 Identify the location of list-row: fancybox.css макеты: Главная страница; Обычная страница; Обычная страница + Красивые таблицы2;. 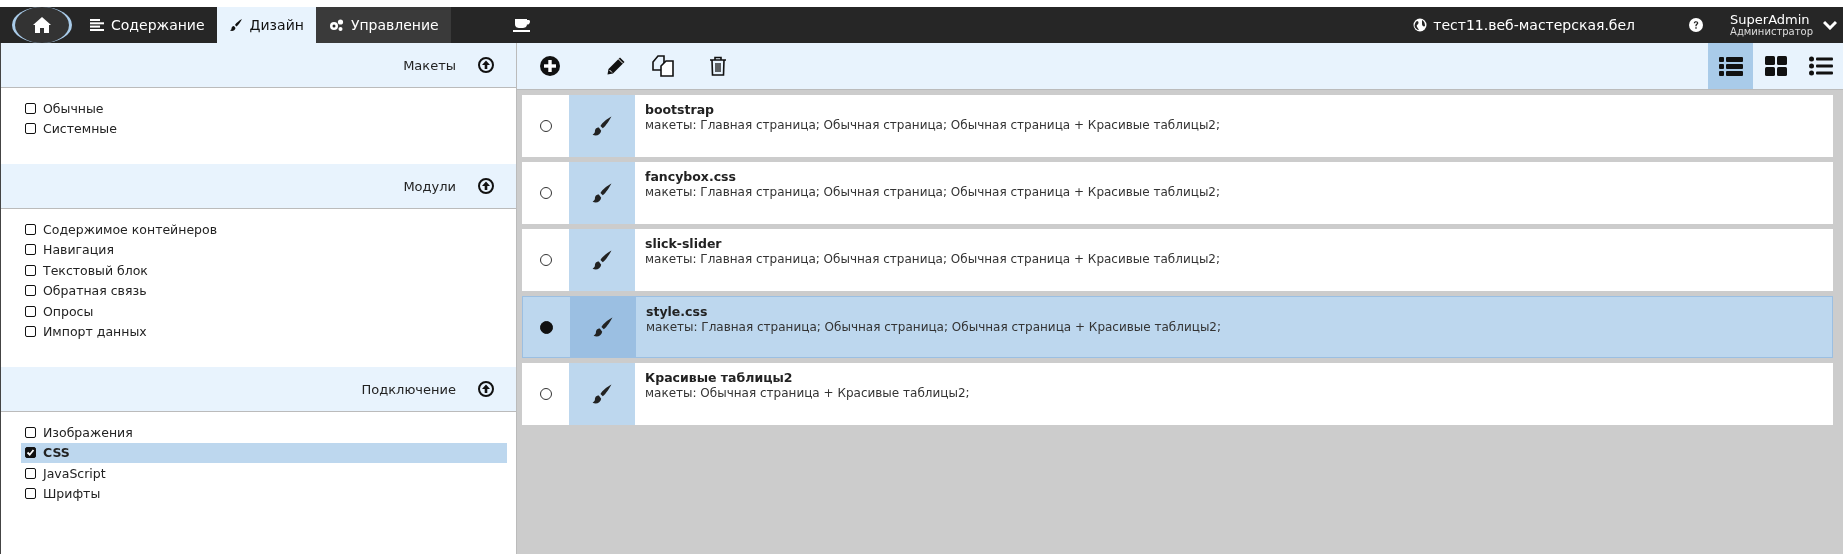
(1177, 193).